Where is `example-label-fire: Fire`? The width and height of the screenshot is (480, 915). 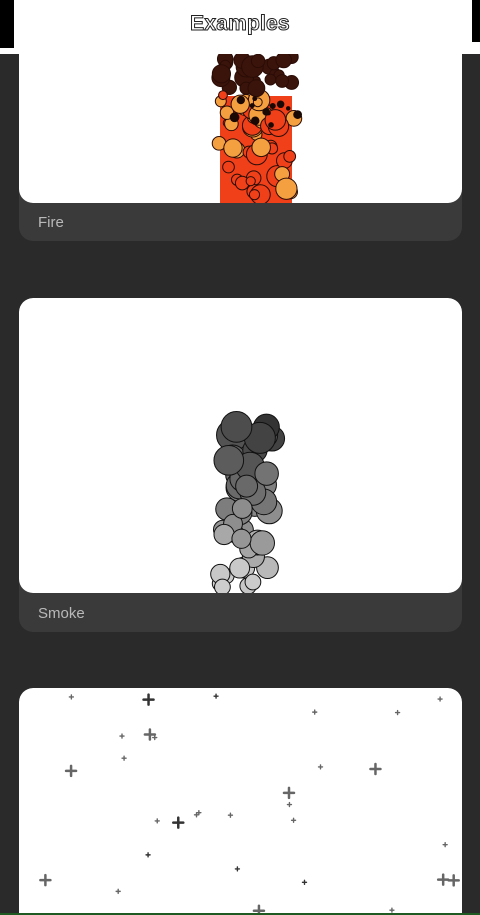 example-label-fire: Fire is located at coordinates (51, 222).